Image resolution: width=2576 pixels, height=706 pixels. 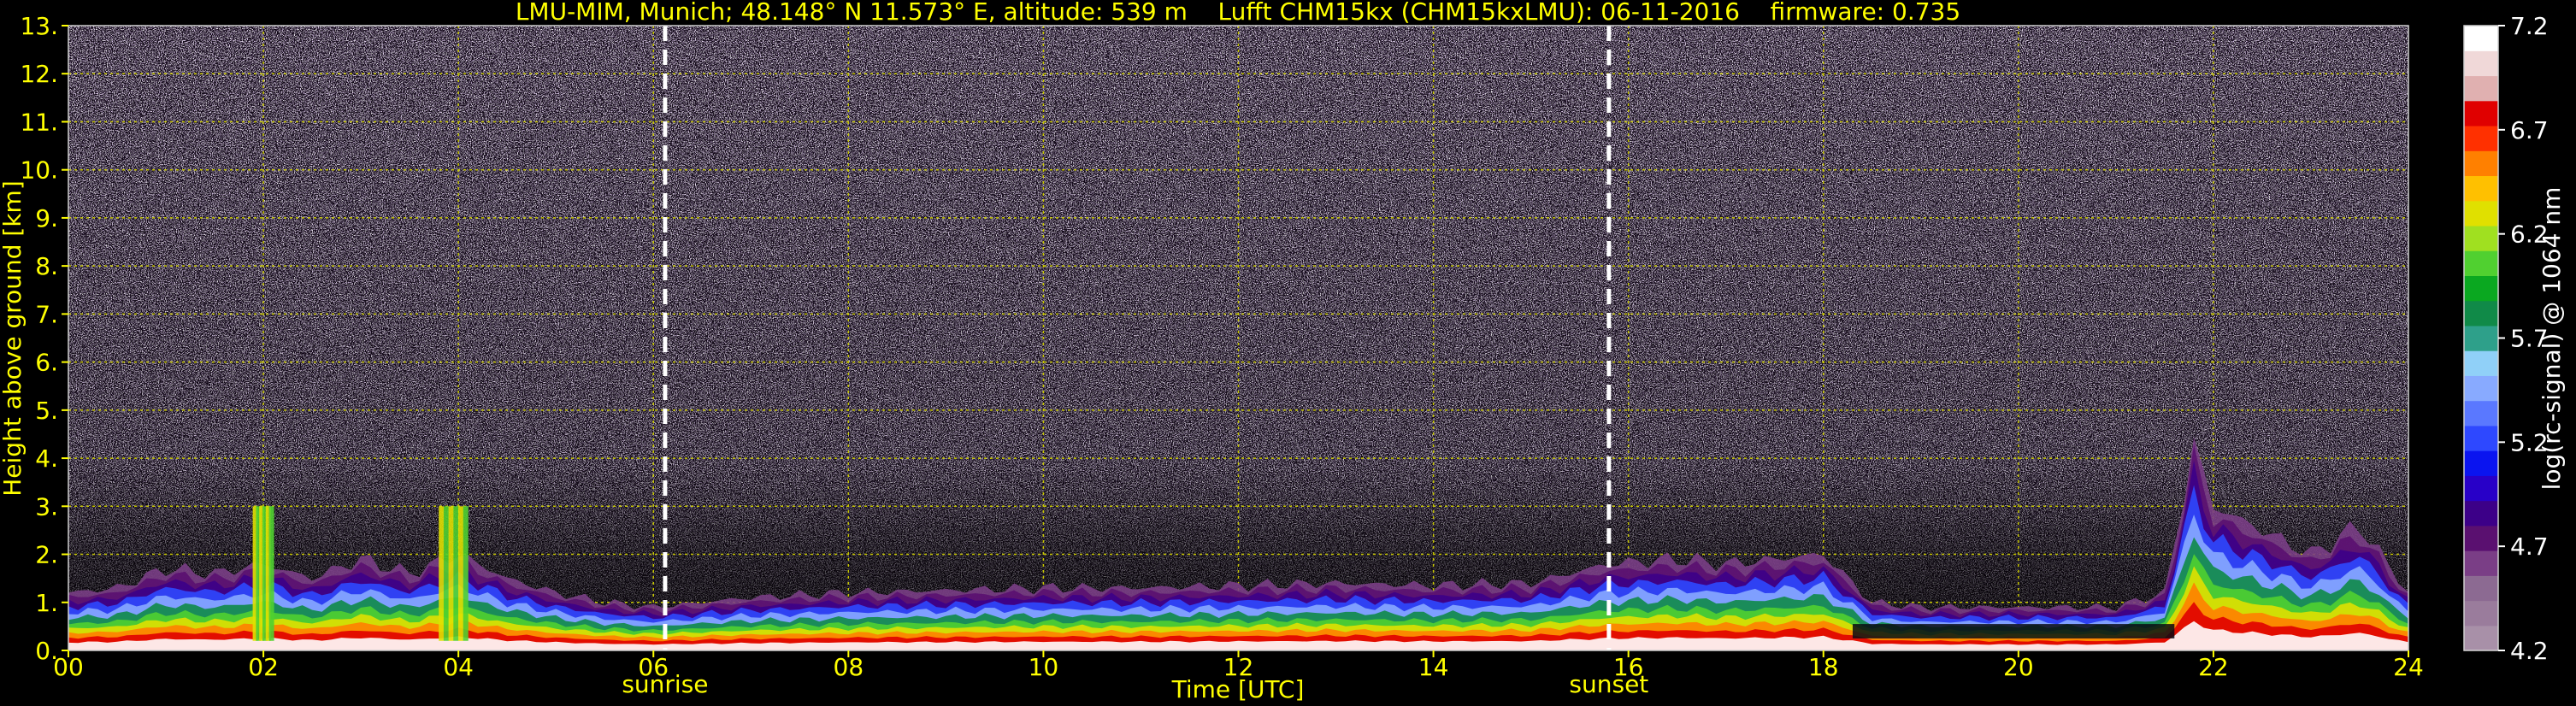 What do you see at coordinates (665, 684) in the screenshot?
I see `event-label-sunrise: sunrise` at bounding box center [665, 684].